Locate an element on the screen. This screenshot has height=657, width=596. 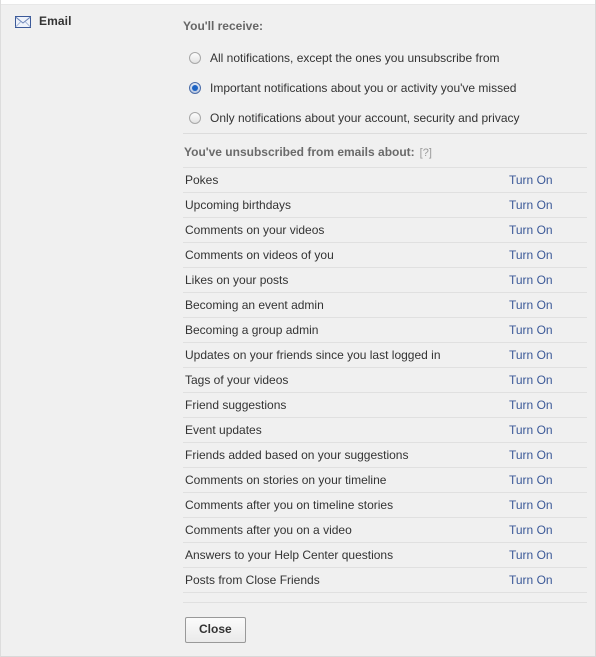
unsubscribed-row: Likes on your posts Turn On is located at coordinates (385, 280).